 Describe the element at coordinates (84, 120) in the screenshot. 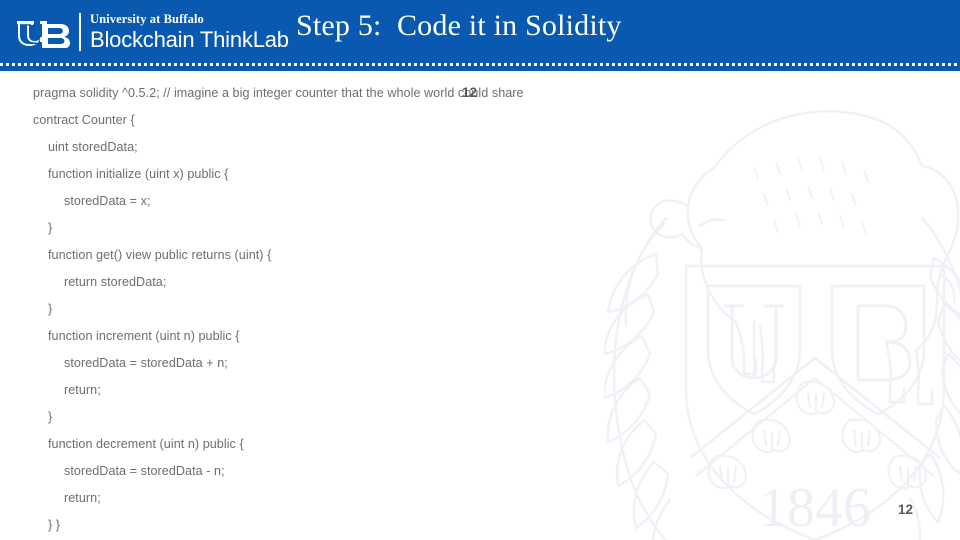

I see `code-line: contract Counter {` at that location.